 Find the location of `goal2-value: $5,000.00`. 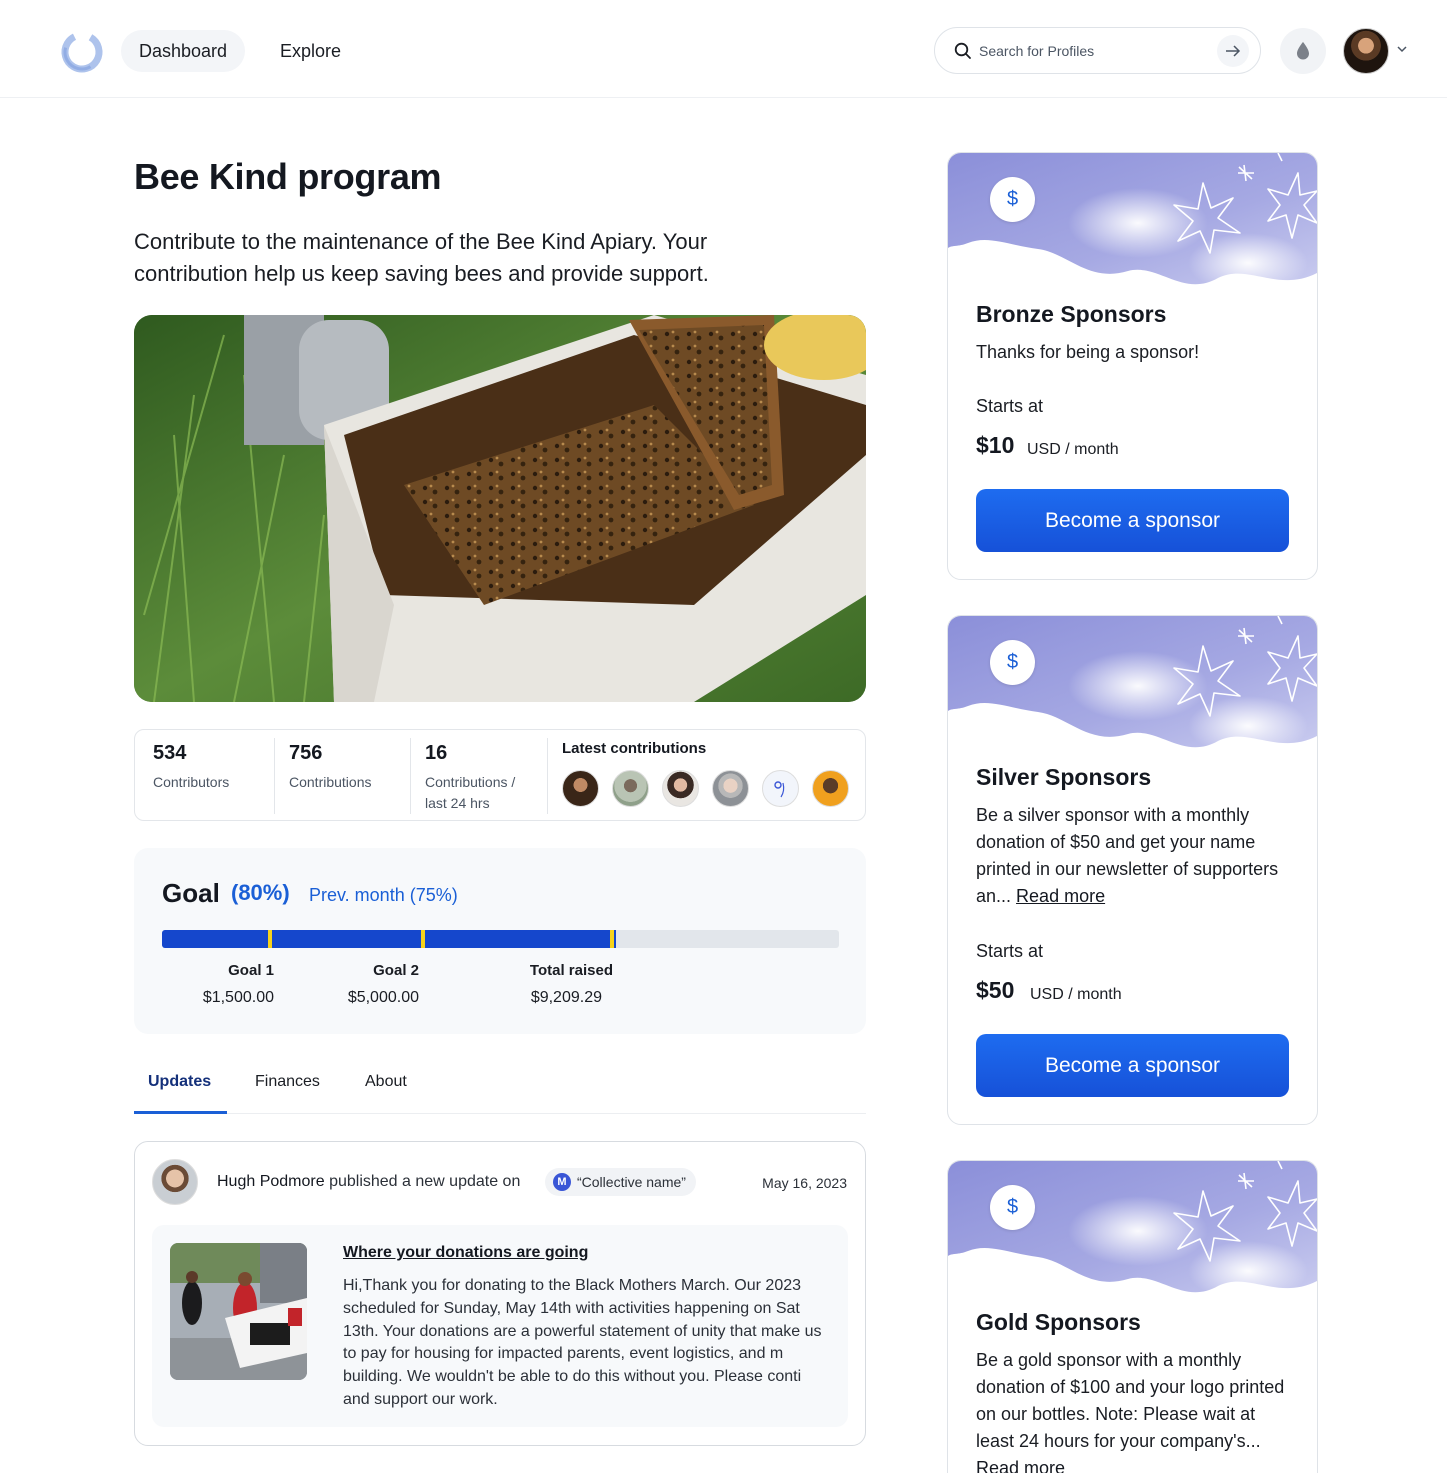

goal2-value: $5,000.00 is located at coordinates (383, 997).